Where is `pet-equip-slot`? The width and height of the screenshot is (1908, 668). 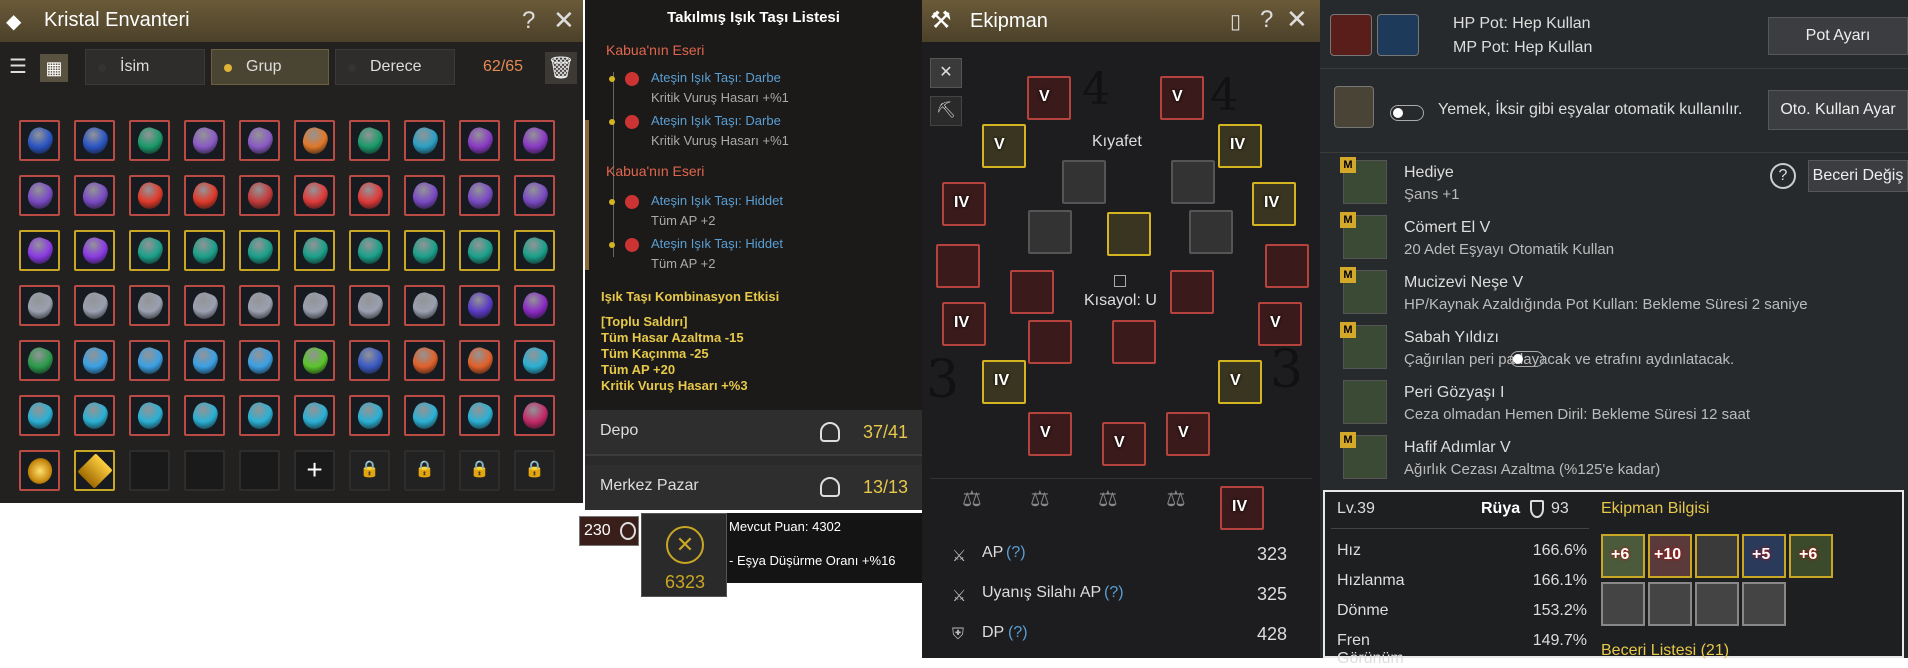
pet-equip-slot is located at coordinates (1717, 556).